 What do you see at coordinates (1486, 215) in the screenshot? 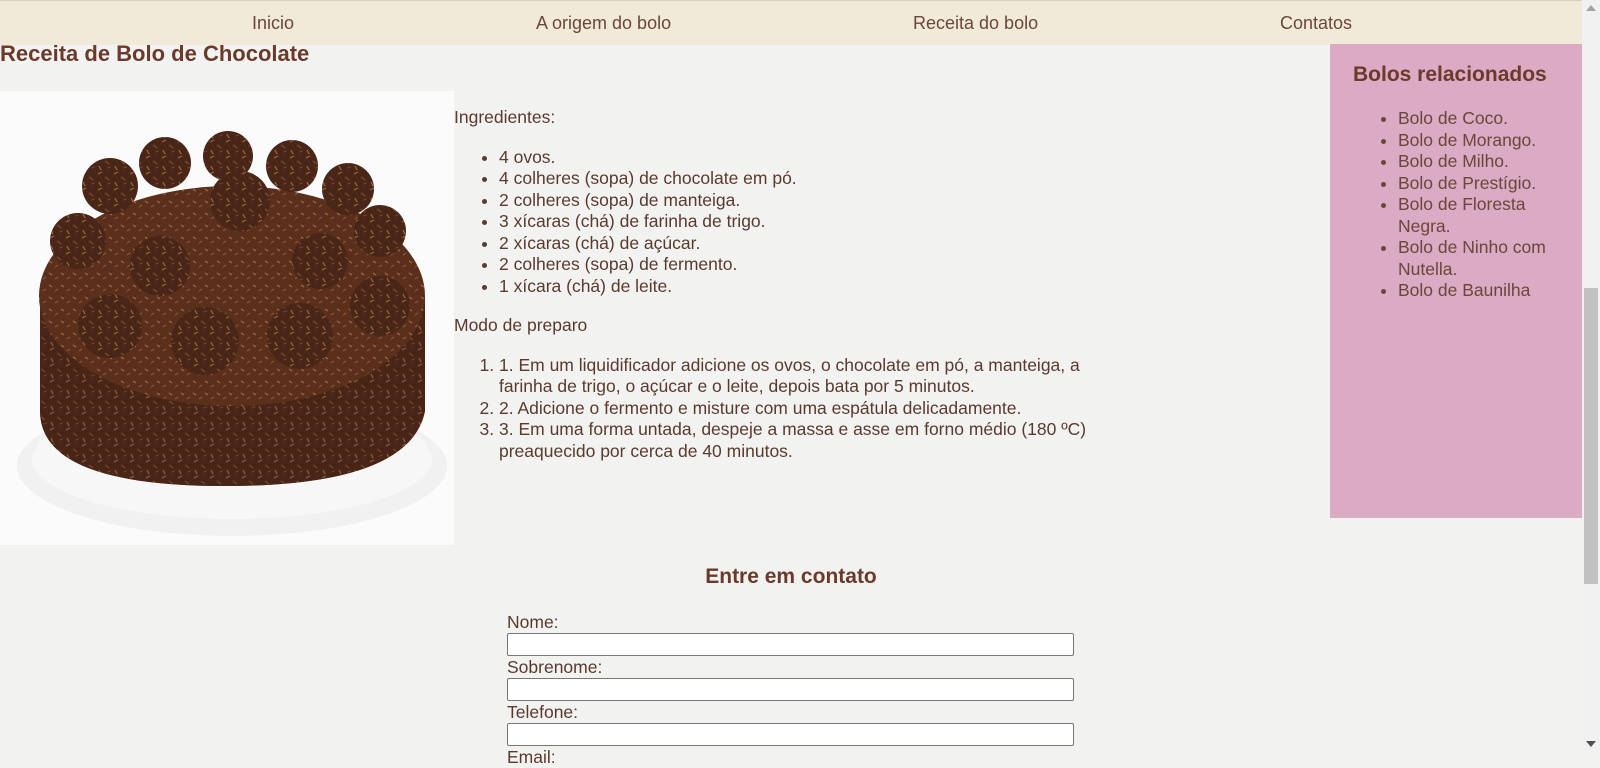
I see `related-cake-item: Bolo de Floresta Negra.` at bounding box center [1486, 215].